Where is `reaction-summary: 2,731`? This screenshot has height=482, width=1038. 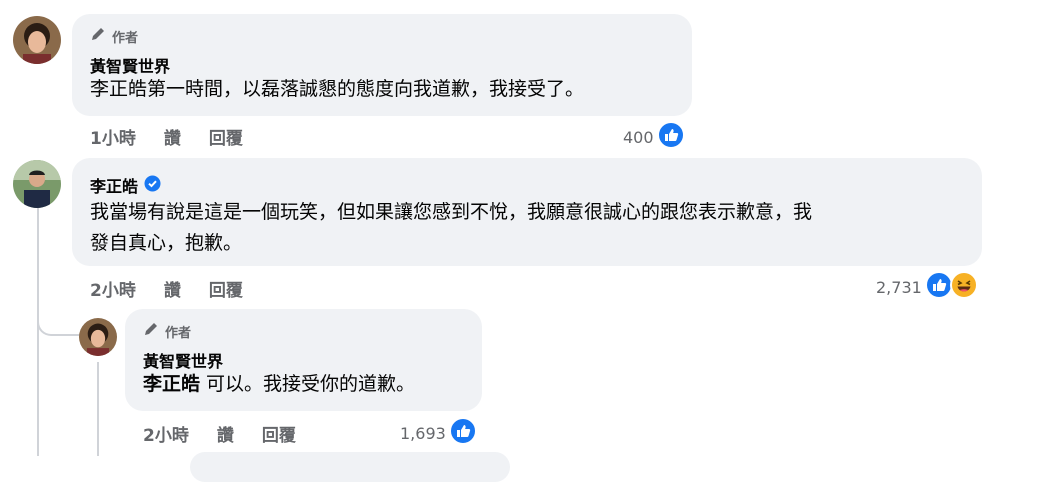
reaction-summary: 2,731 is located at coordinates (927, 287).